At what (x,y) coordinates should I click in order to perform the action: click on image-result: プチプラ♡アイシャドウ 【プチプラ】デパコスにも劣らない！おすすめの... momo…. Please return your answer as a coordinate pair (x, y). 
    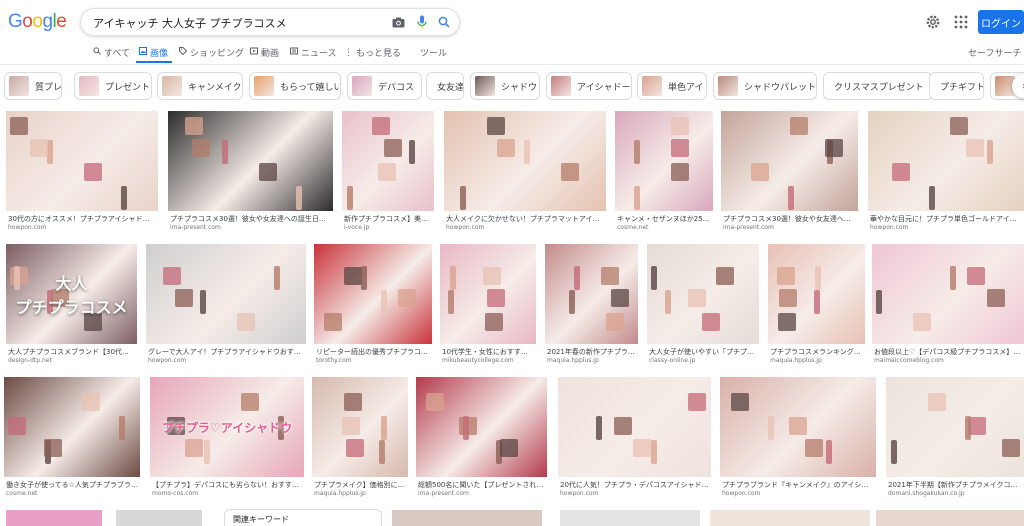
    Looking at the image, I should click on (227, 438).